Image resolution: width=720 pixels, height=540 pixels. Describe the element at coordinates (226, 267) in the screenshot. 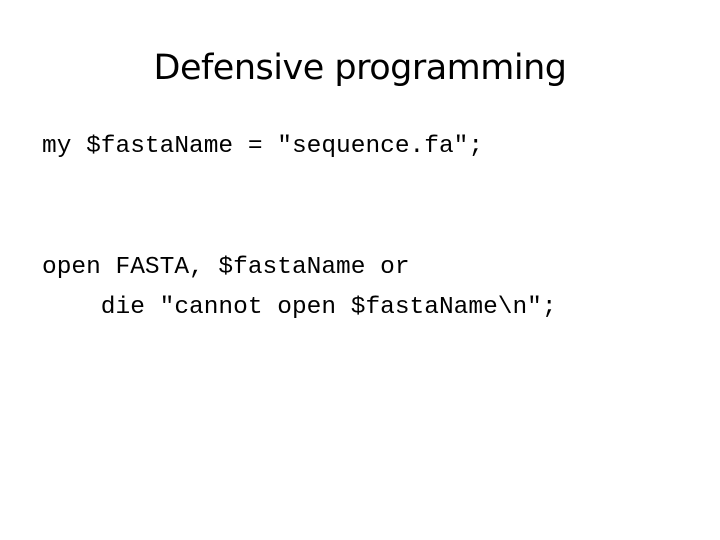

I see `code-line-open: open FASTA, $fastaName or` at that location.